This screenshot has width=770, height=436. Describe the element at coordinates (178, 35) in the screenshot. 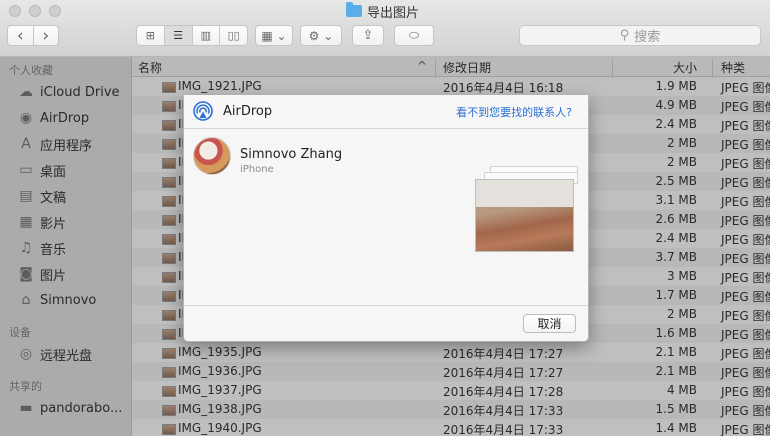

I see `list-view-button: ☰` at that location.